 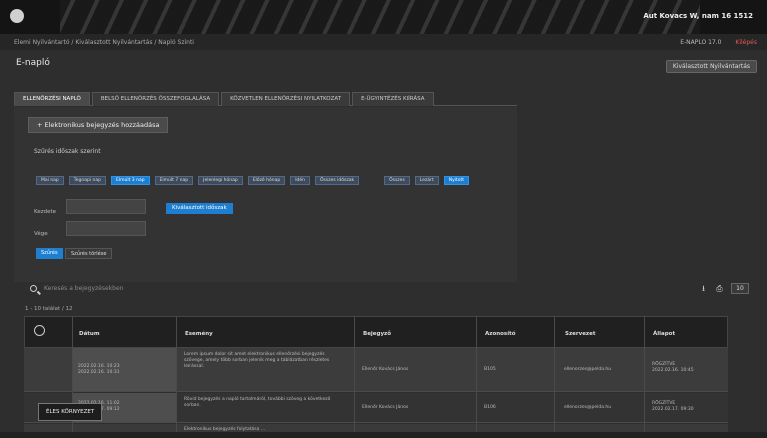 I want to click on row-code: B106, so click(x=490, y=407).